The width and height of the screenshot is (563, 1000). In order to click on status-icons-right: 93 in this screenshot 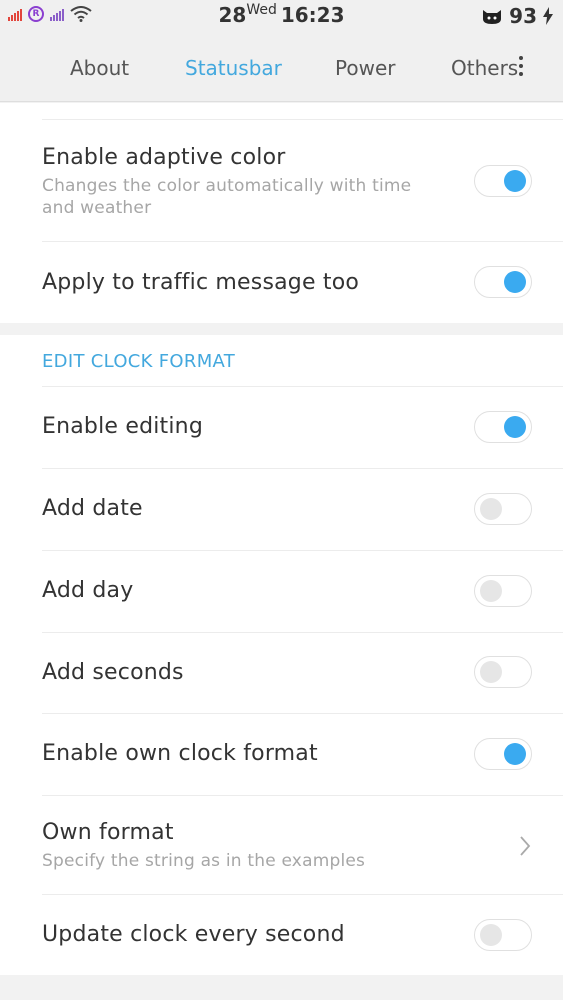, I will do `click(517, 16)`.